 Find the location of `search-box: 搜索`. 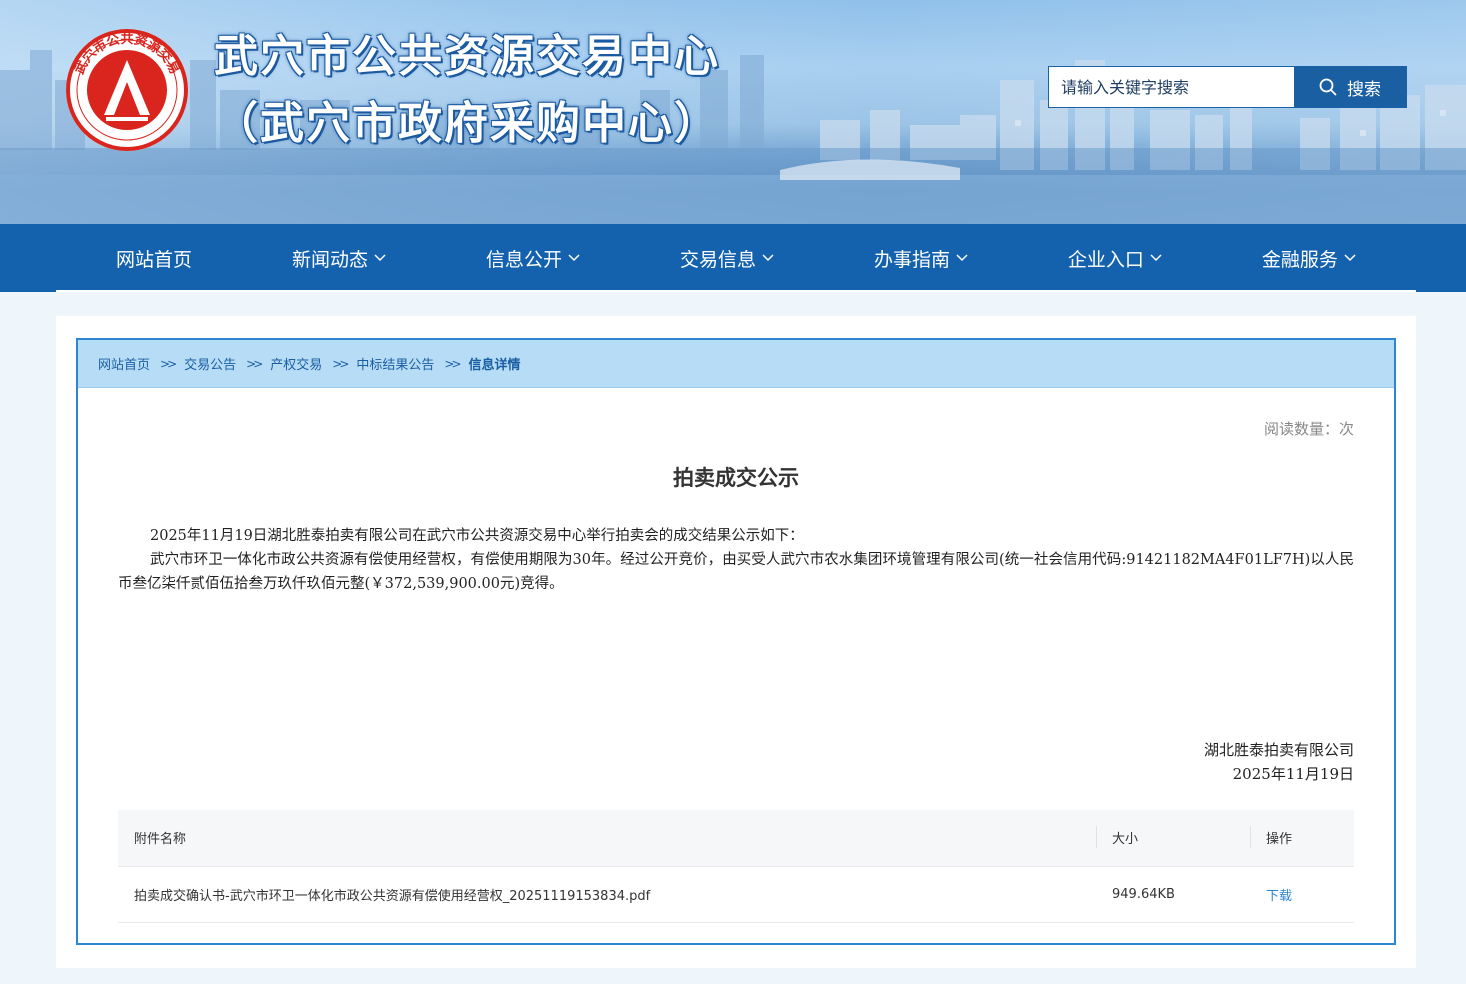

search-box: 搜索 is located at coordinates (1227, 87).